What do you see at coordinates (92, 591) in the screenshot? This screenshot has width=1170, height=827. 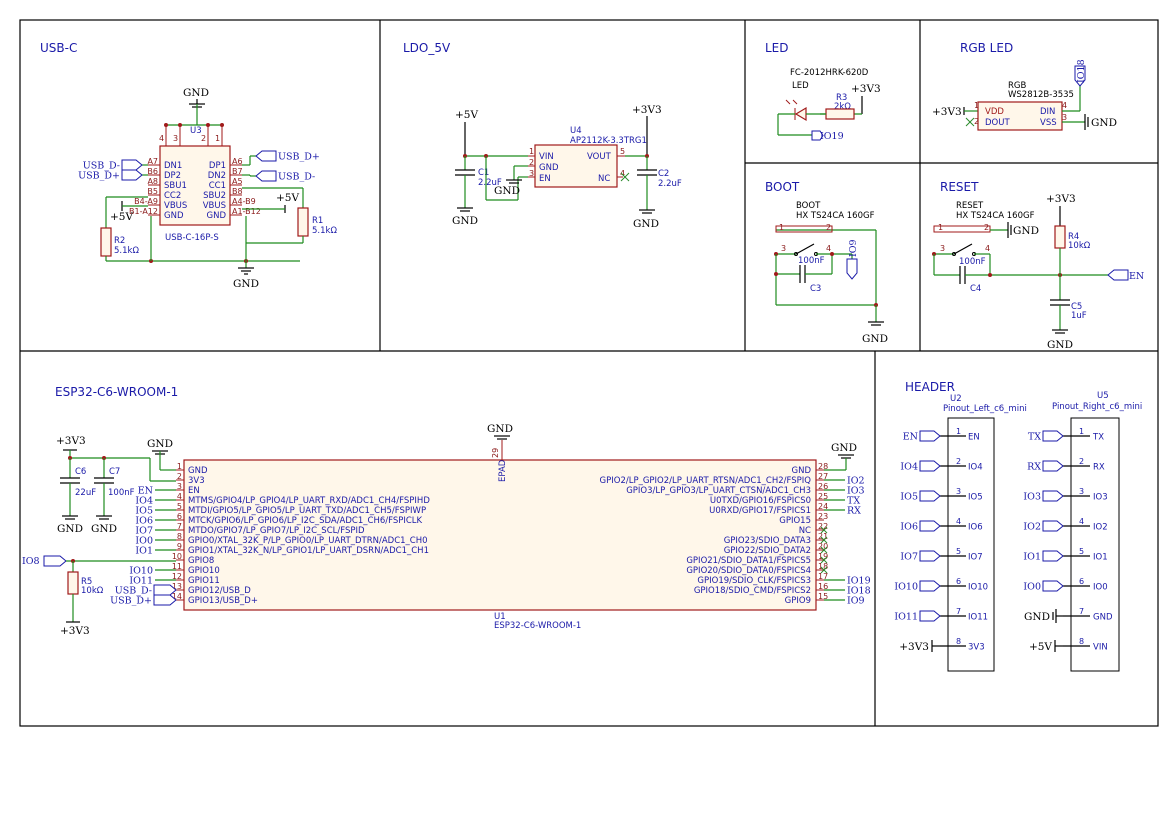 I see `svg-text: 10kΩ` at bounding box center [92, 591].